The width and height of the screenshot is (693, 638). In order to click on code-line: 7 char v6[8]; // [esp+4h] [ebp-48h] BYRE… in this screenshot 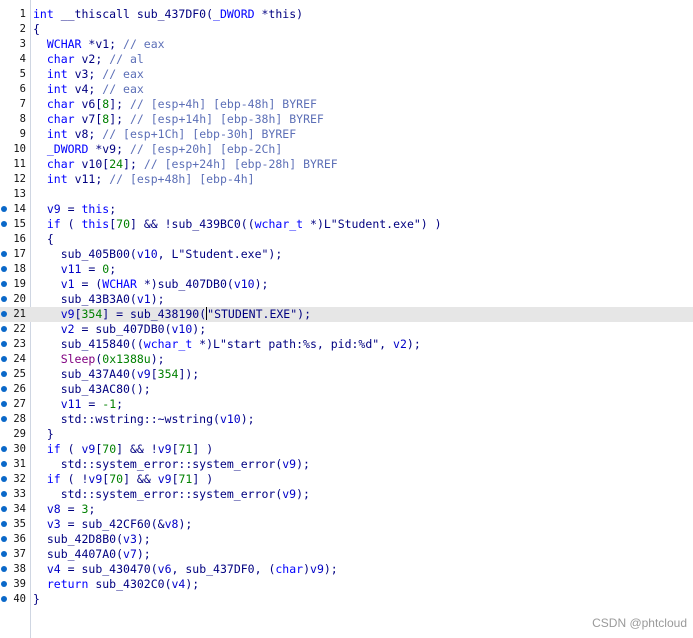, I will do `click(346, 104)`.